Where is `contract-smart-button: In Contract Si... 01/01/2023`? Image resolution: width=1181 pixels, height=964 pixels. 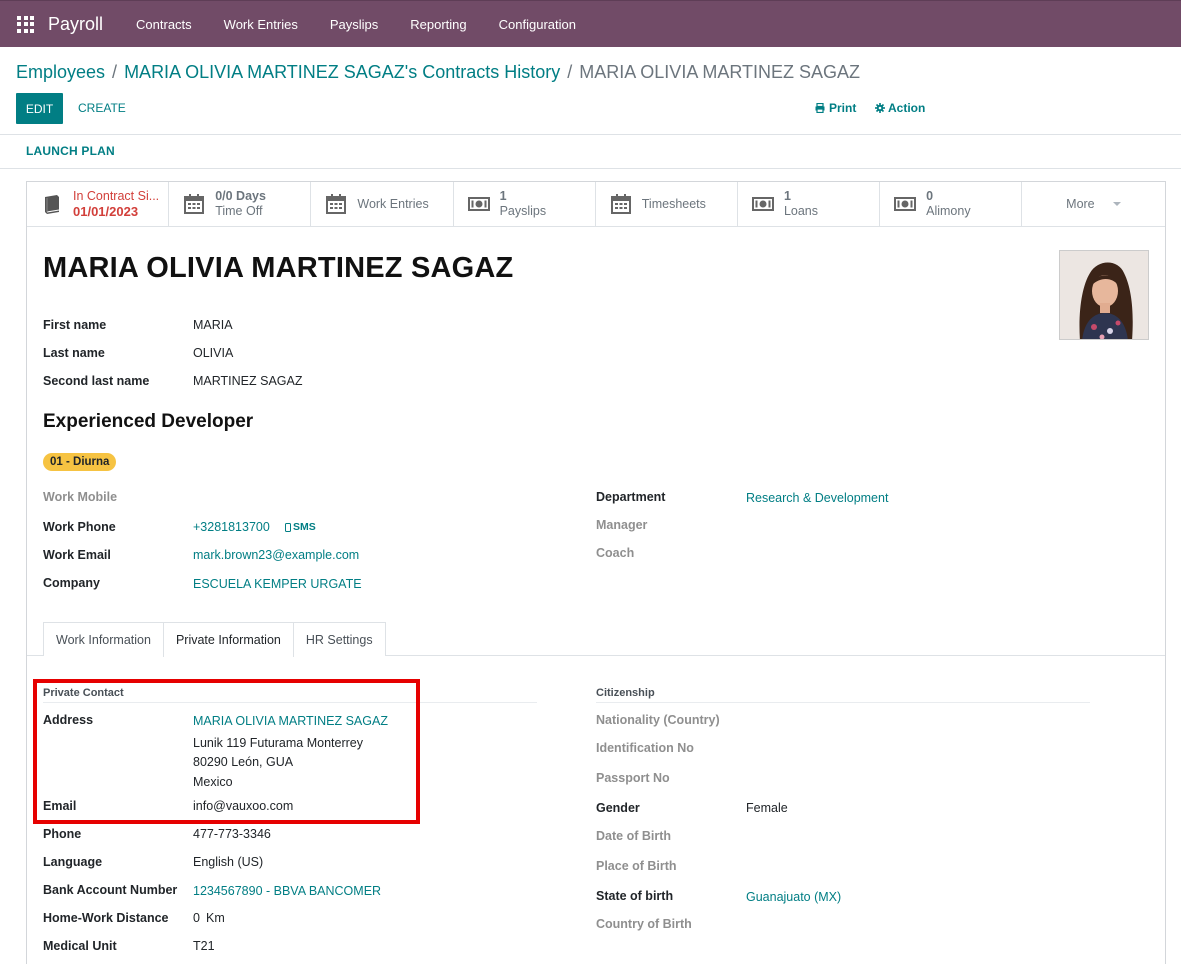 contract-smart-button: In Contract Si... 01/01/2023 is located at coordinates (98, 204).